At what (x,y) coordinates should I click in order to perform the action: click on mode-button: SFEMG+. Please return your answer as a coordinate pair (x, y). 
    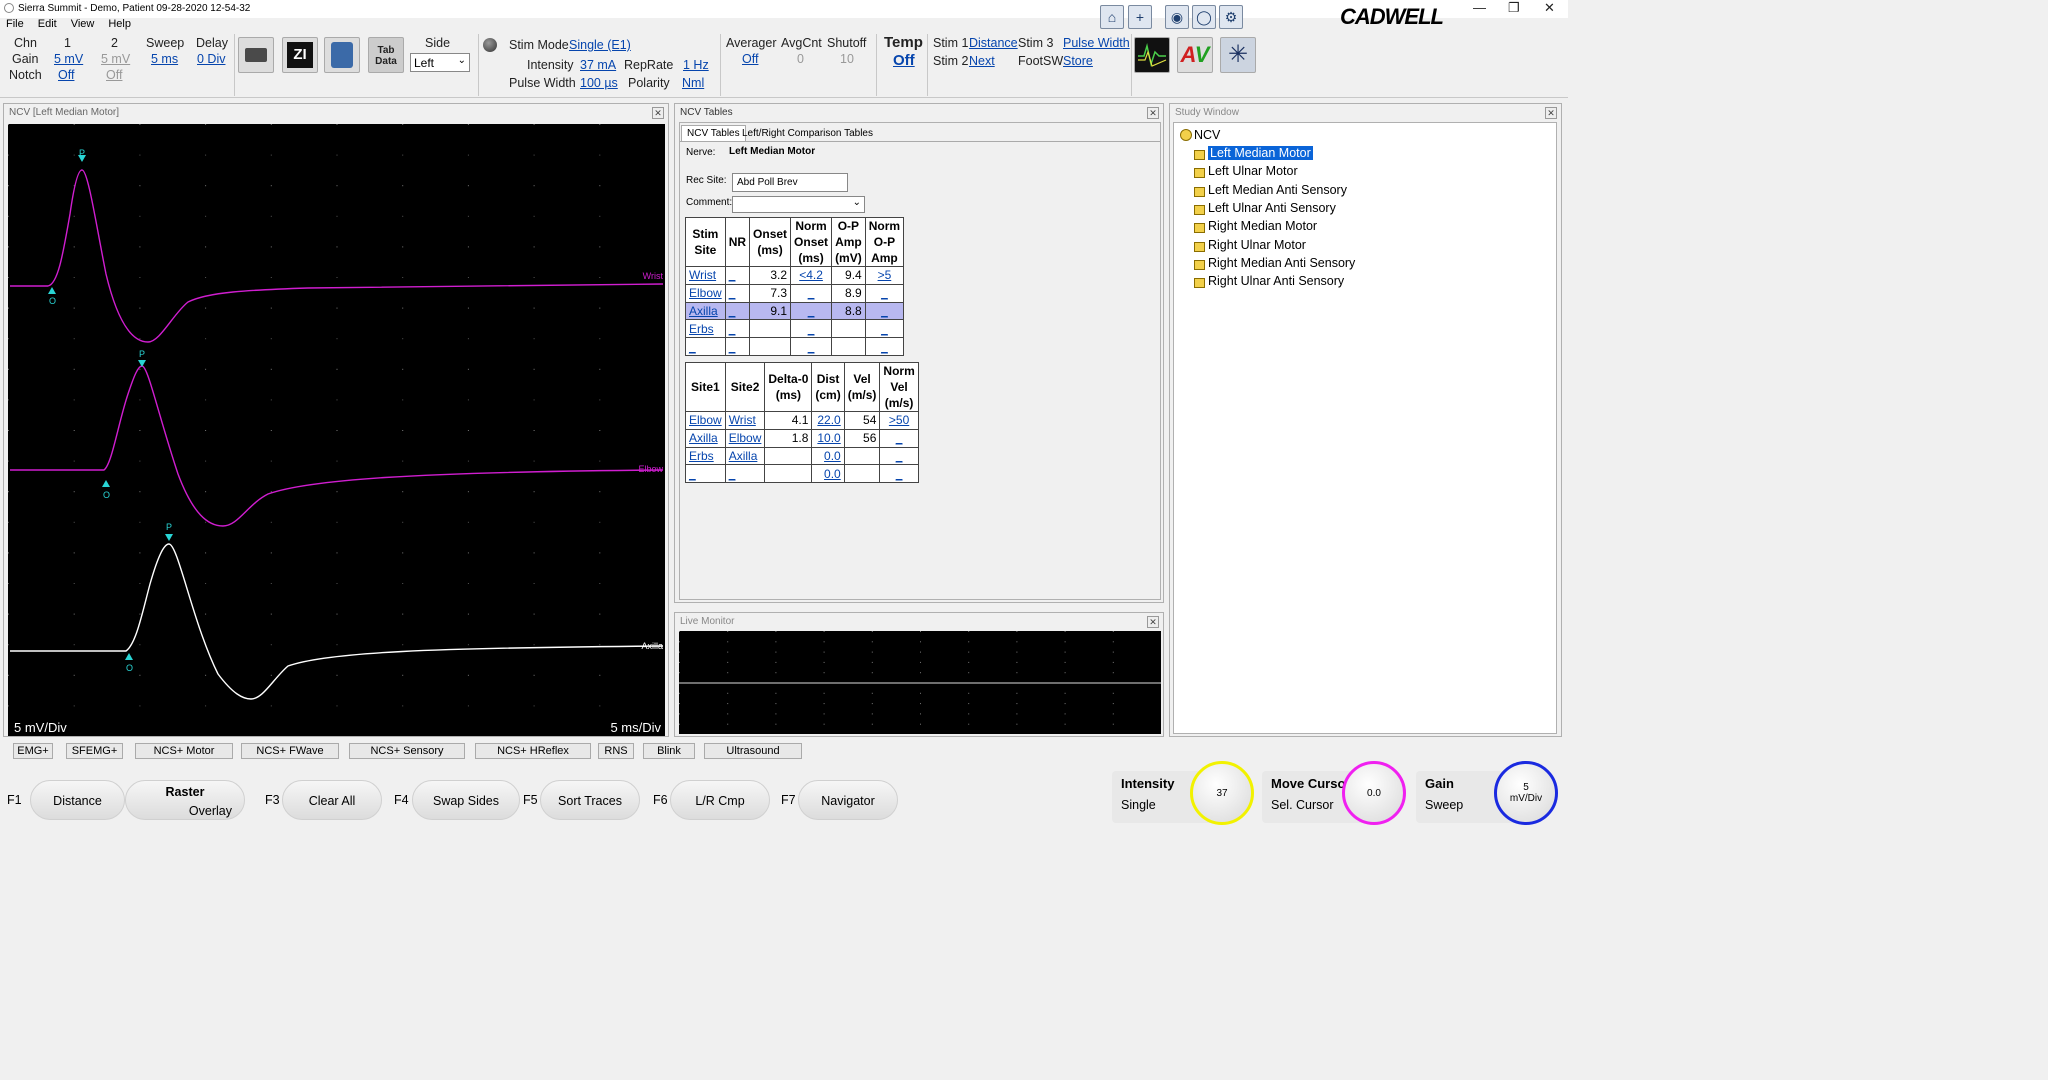
    Looking at the image, I should click on (94, 751).